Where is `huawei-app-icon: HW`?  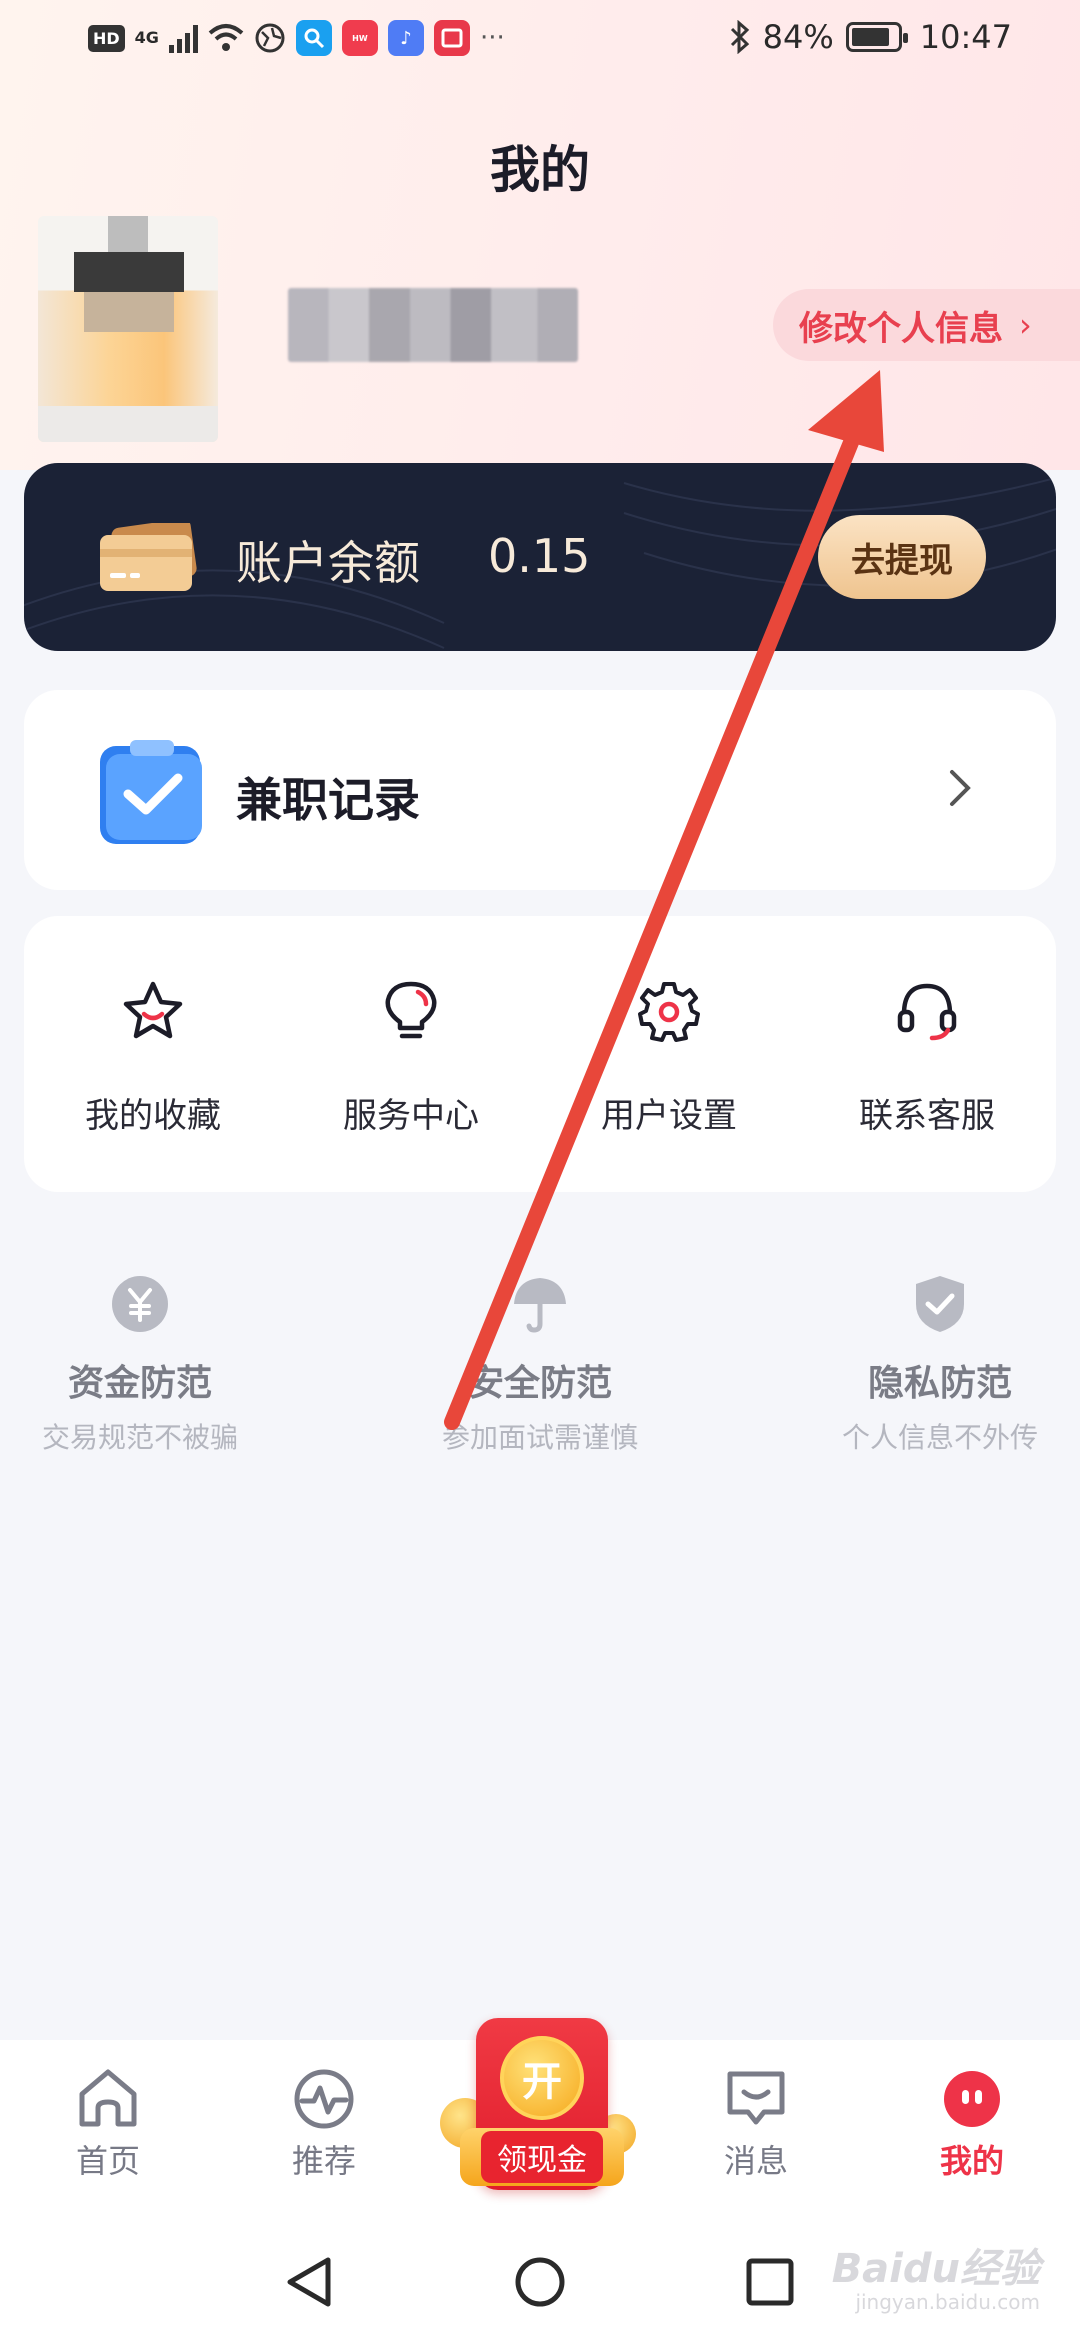 huawei-app-icon: HW is located at coordinates (359, 38).